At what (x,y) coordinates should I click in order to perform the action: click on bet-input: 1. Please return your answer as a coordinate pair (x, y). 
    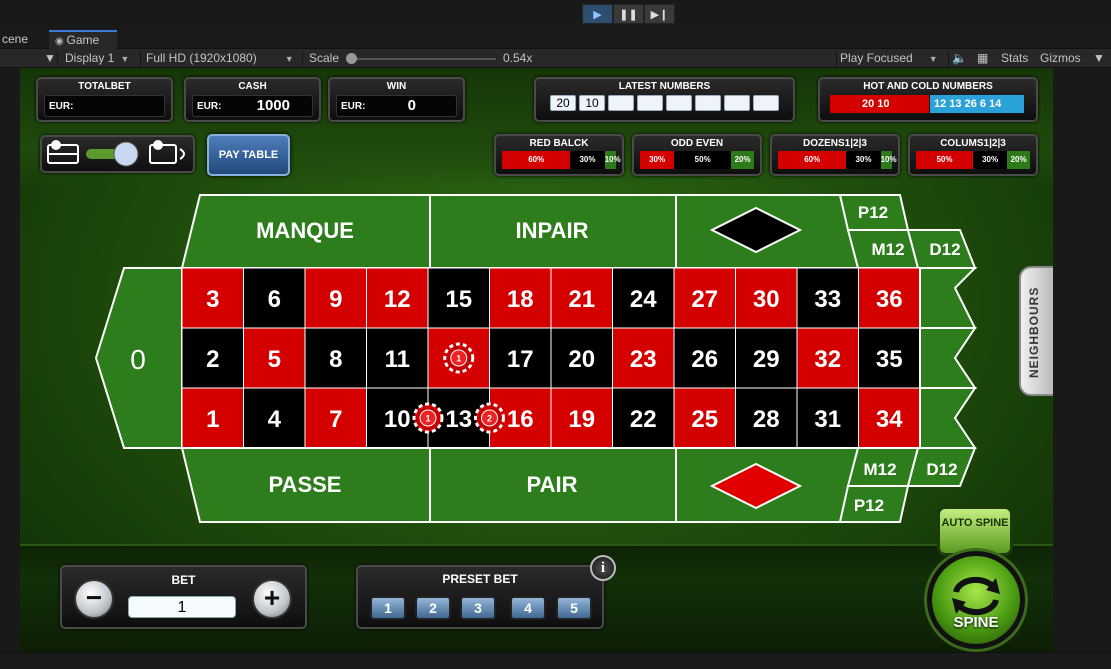
    Looking at the image, I should click on (182, 607).